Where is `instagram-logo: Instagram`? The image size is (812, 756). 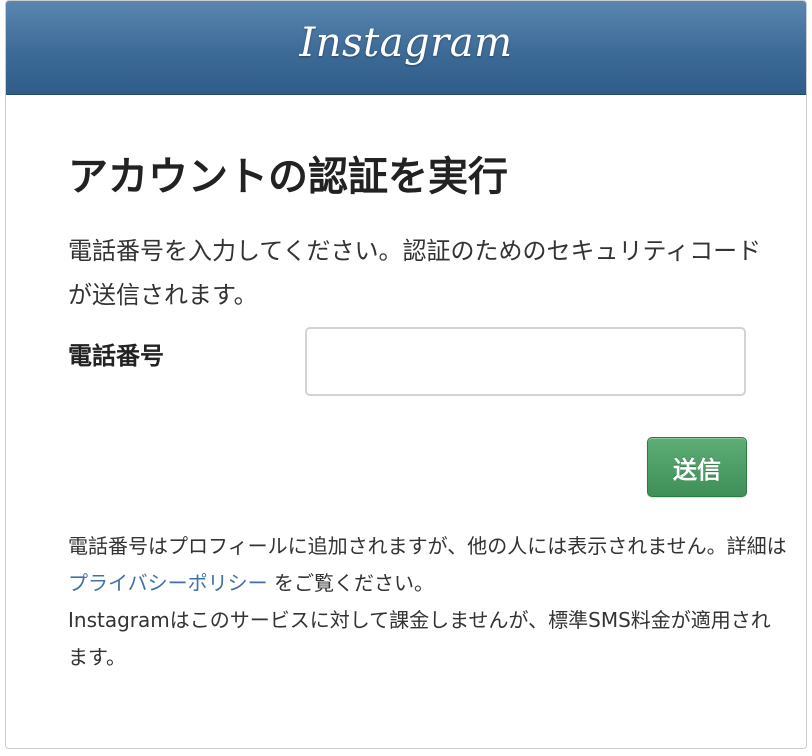 instagram-logo: Instagram is located at coordinates (406, 43).